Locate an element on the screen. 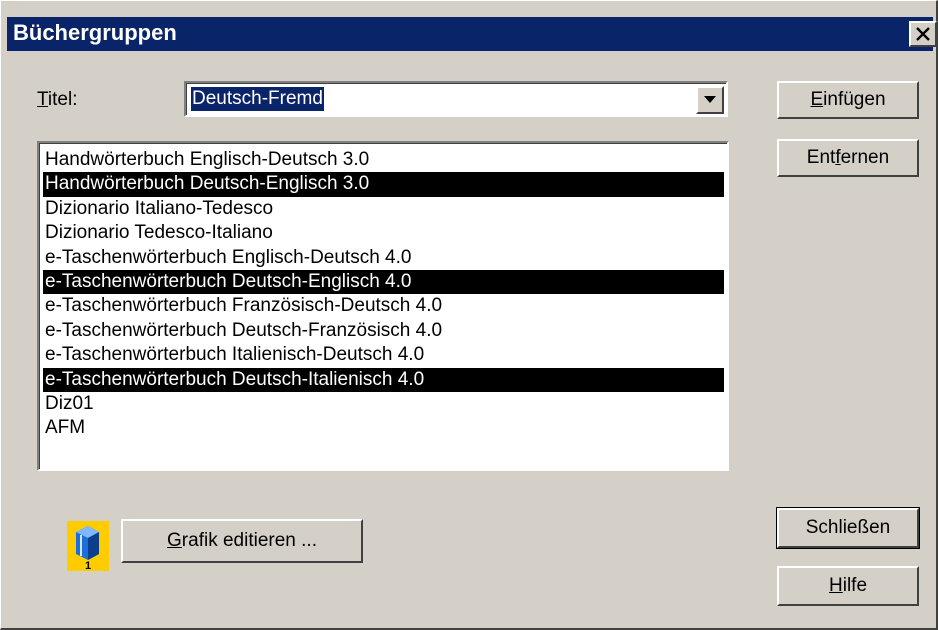  titel-label: Titel: is located at coordinates (57, 99).